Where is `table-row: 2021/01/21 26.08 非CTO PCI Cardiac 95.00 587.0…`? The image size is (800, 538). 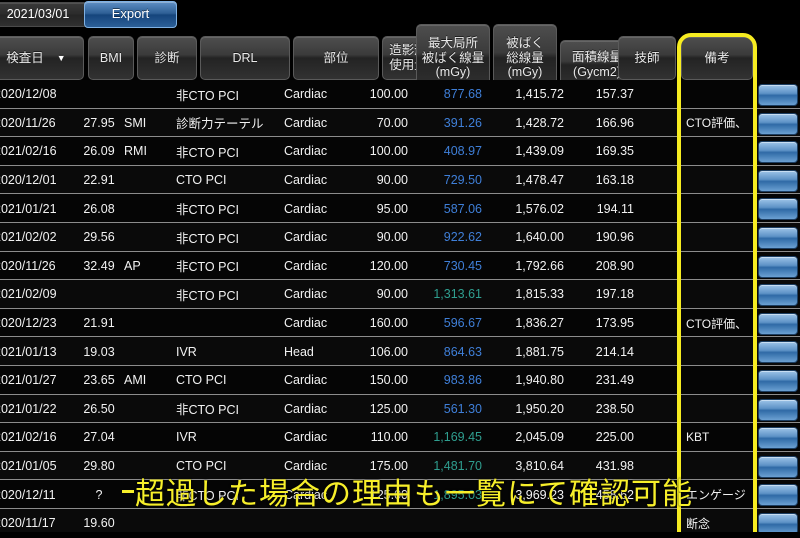 table-row: 2021/01/21 26.08 非CTO PCI Cardiac 95.00 587.0… is located at coordinates (400, 208).